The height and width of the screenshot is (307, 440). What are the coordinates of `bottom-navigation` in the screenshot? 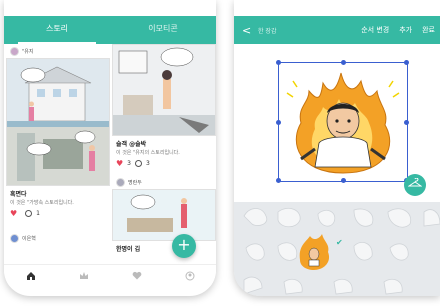 It's located at (110, 275).